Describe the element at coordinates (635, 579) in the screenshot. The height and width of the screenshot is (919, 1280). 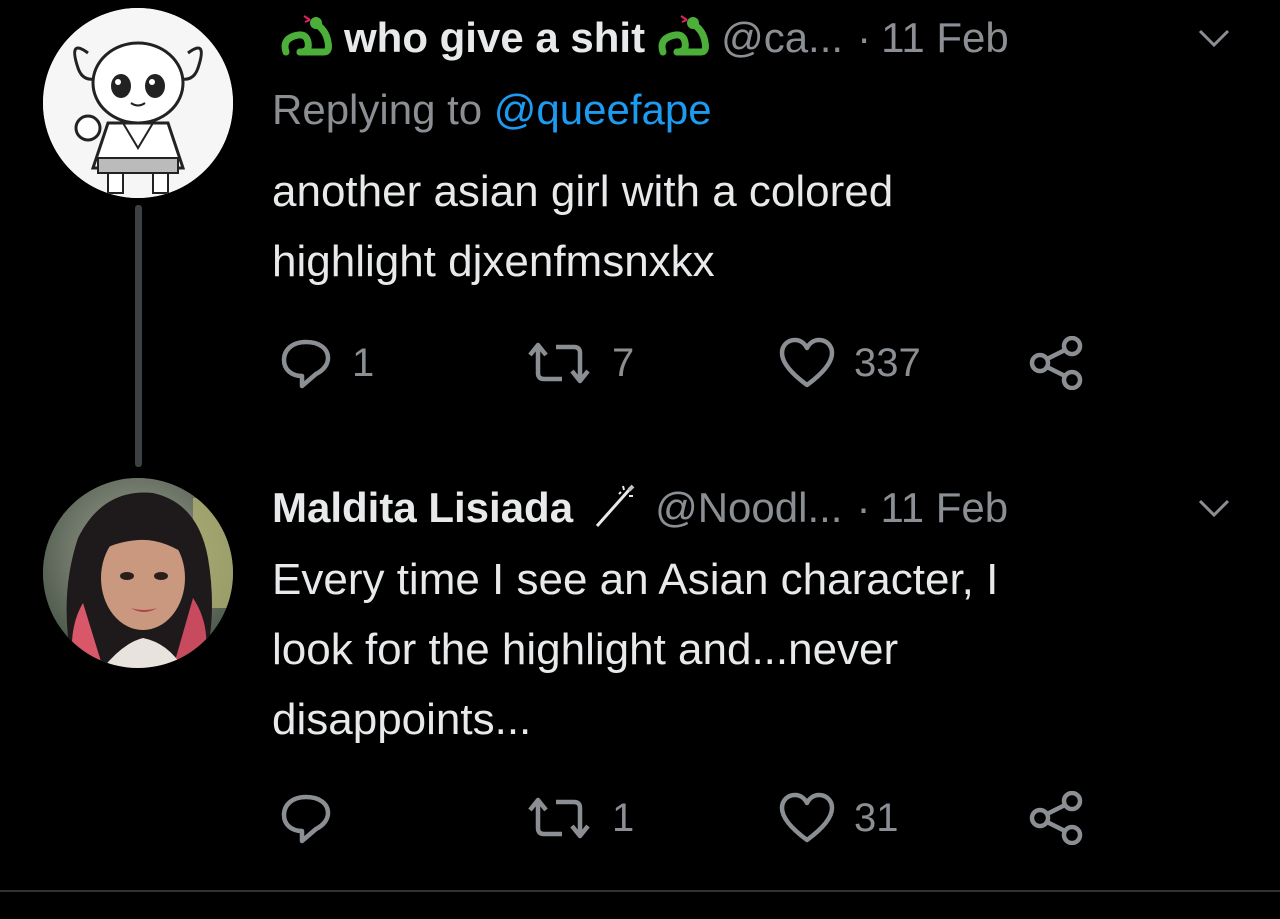
I see `text-line: Every time I see an Asian character, I` at that location.